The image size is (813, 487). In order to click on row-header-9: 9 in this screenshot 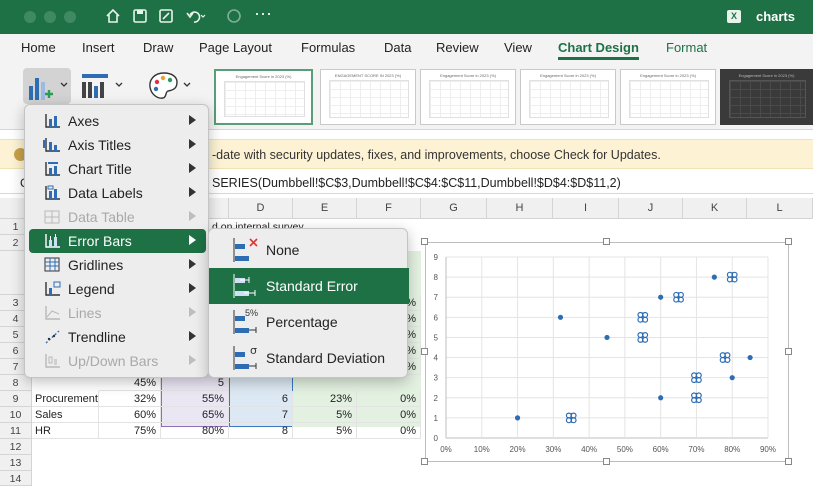, I will do `click(16, 399)`.